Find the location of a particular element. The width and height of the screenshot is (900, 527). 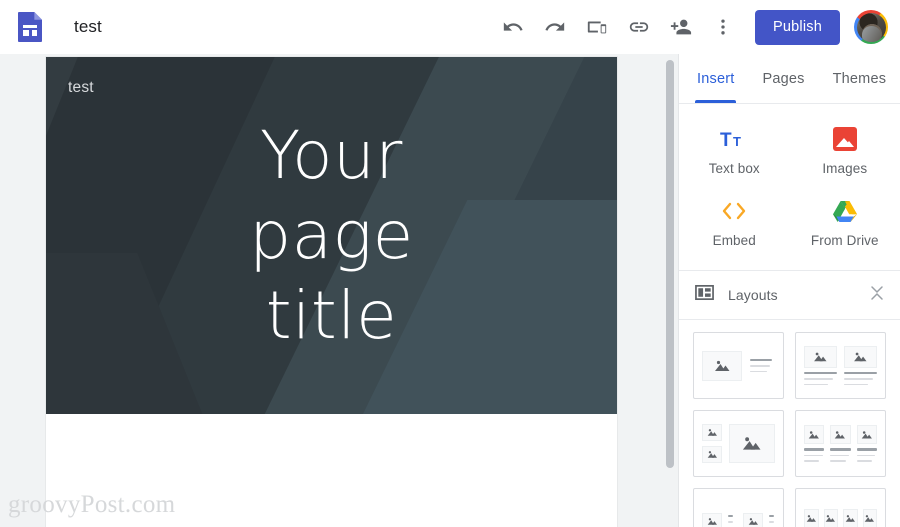

layouts-grid is located at coordinates (789, 423).